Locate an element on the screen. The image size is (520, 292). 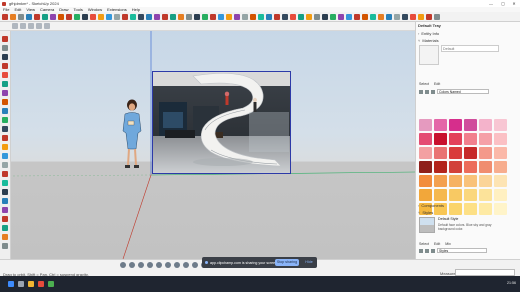
hidden-line-style-icon is located at coordinates (253, 16).